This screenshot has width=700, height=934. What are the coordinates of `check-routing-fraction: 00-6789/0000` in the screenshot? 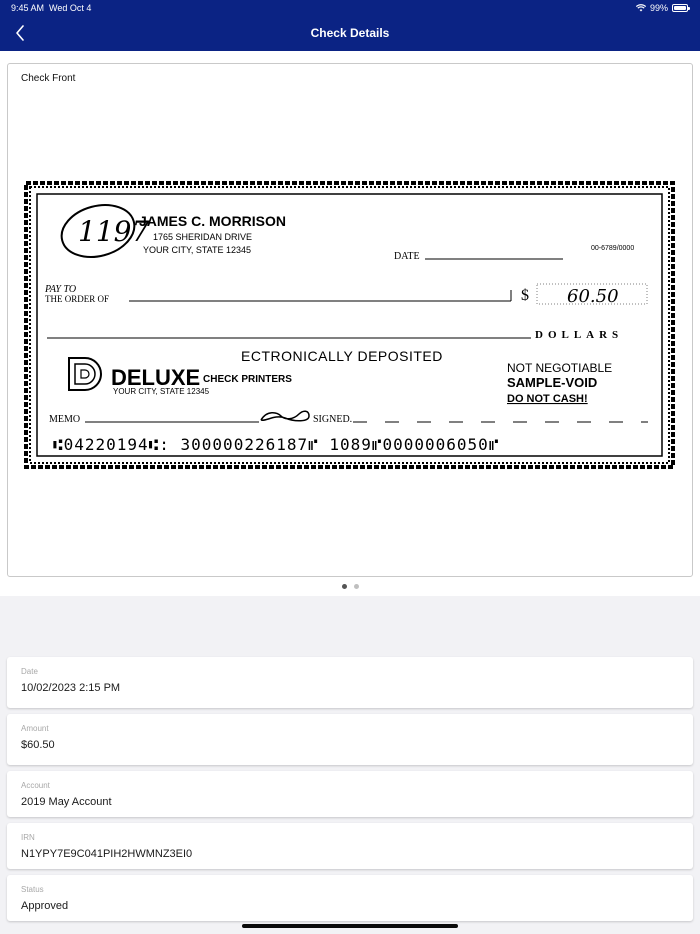 It's located at (612, 248).